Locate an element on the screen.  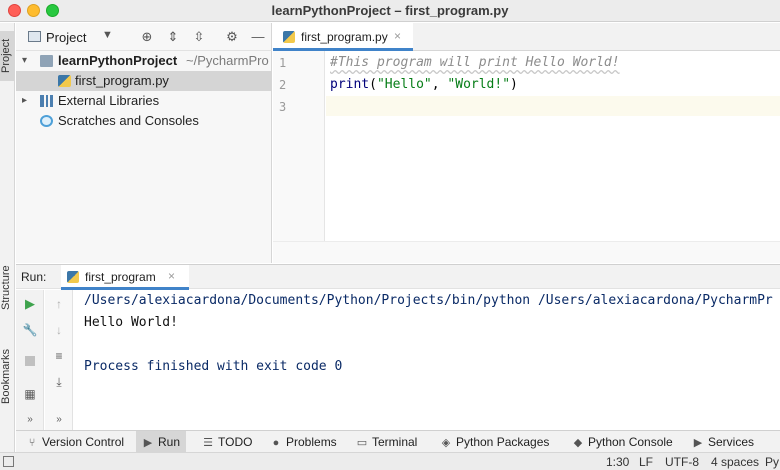
tree-item-first-program: first_program.py is located at coordinates (144, 81).